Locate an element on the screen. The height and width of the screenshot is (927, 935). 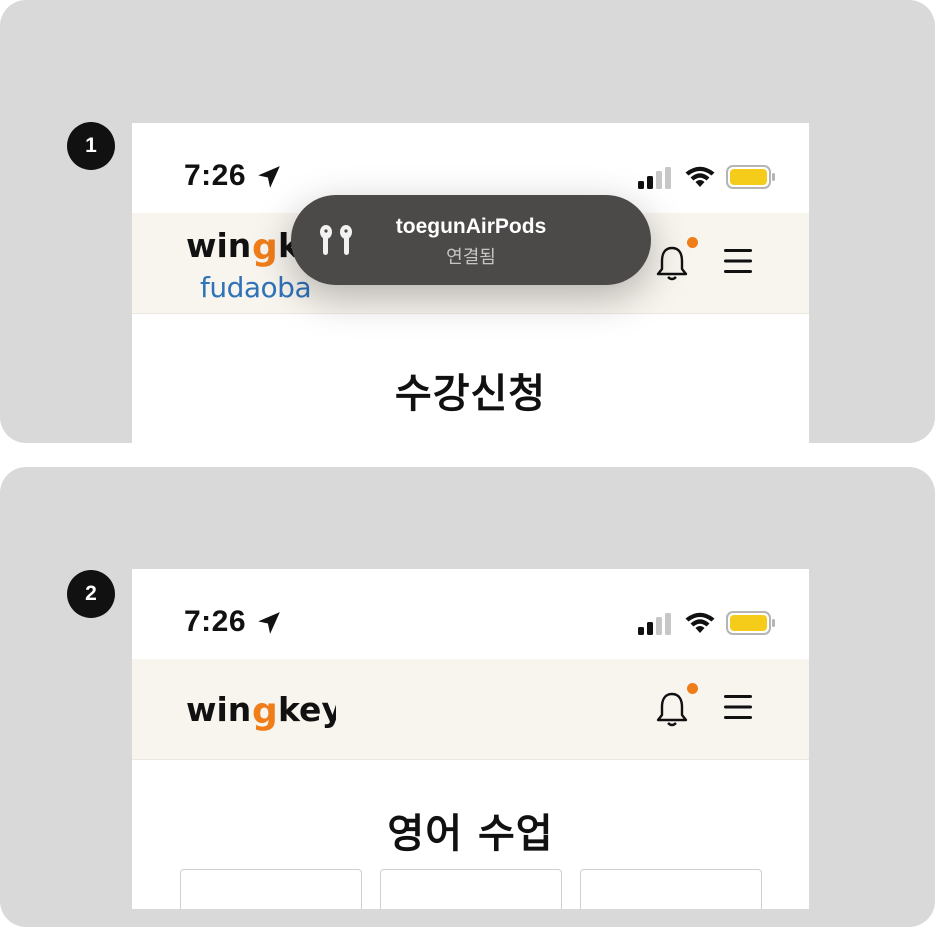
page-title: 영어 수업 is located at coordinates (470, 834).